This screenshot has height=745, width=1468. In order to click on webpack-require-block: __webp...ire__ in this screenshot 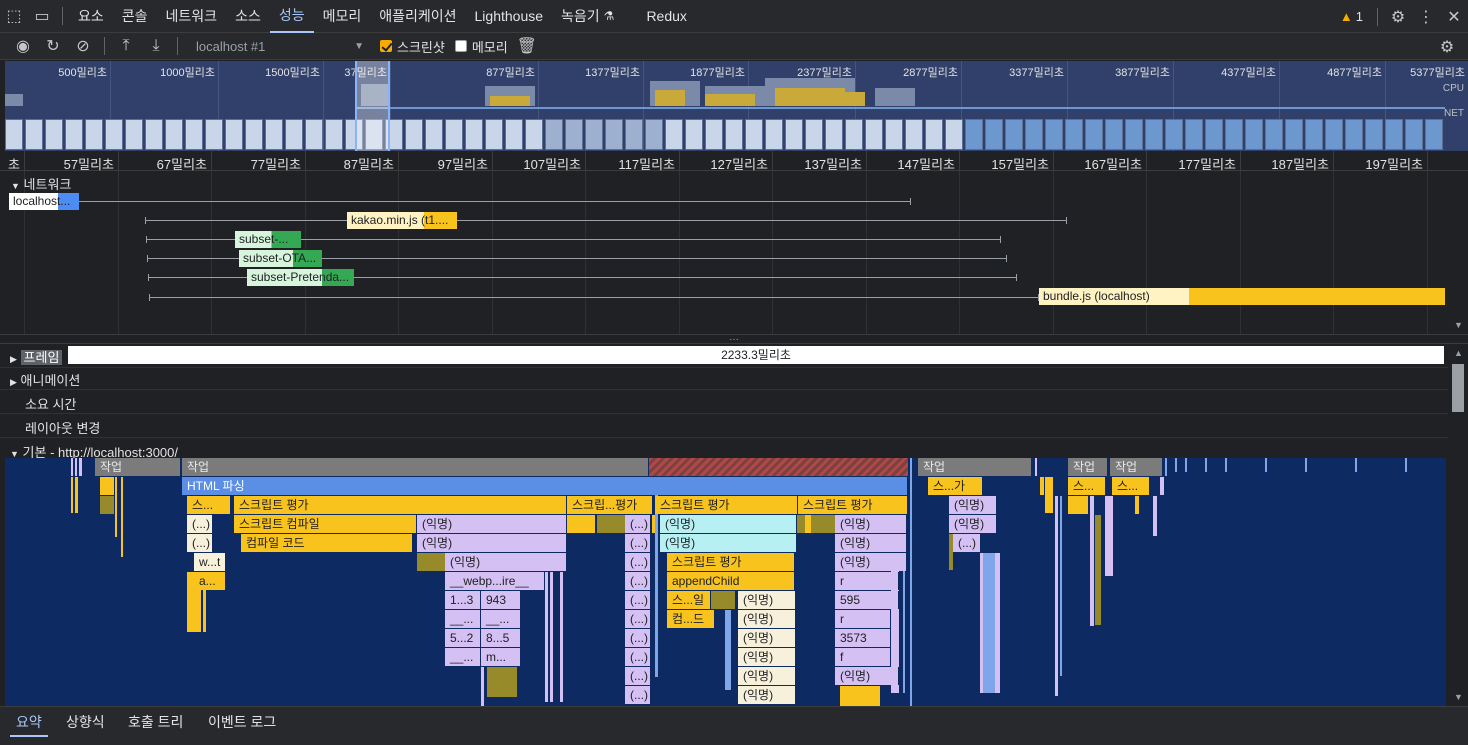, I will do `click(495, 581)`.